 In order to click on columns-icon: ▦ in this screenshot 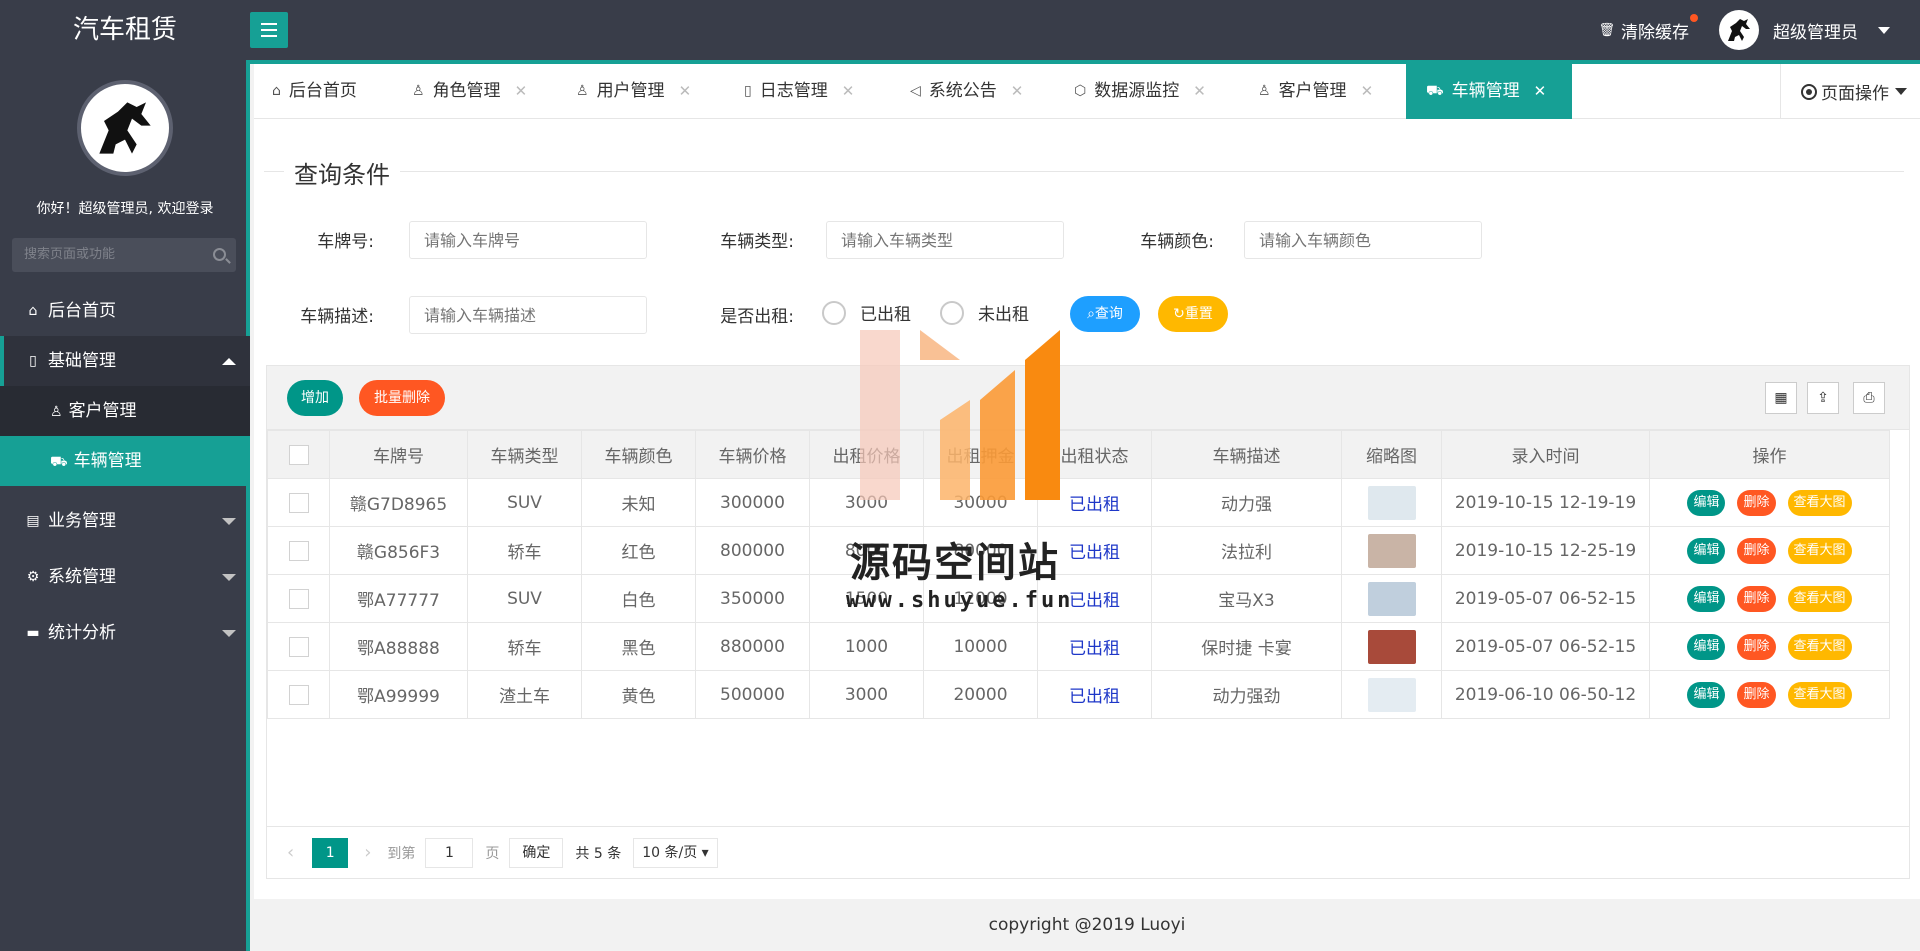, I will do `click(1781, 398)`.